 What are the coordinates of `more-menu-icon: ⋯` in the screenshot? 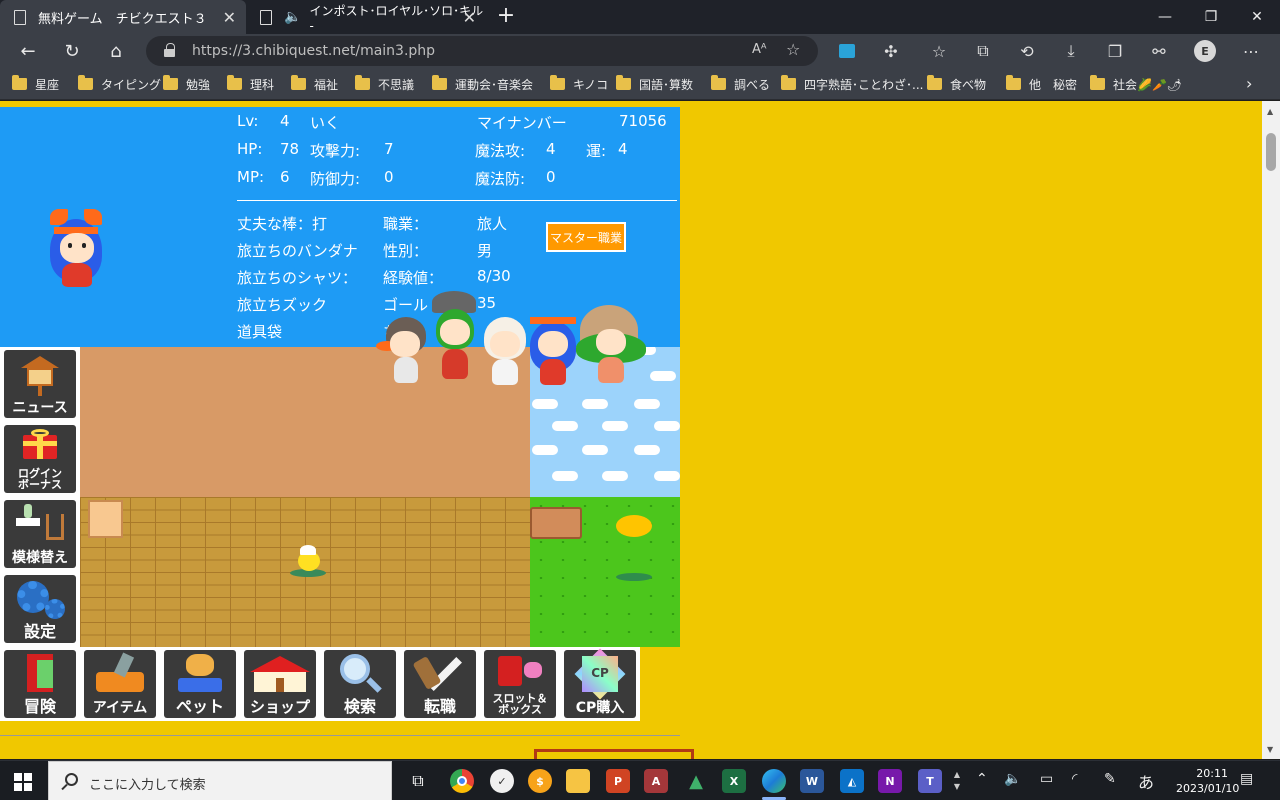 It's located at (1251, 51).